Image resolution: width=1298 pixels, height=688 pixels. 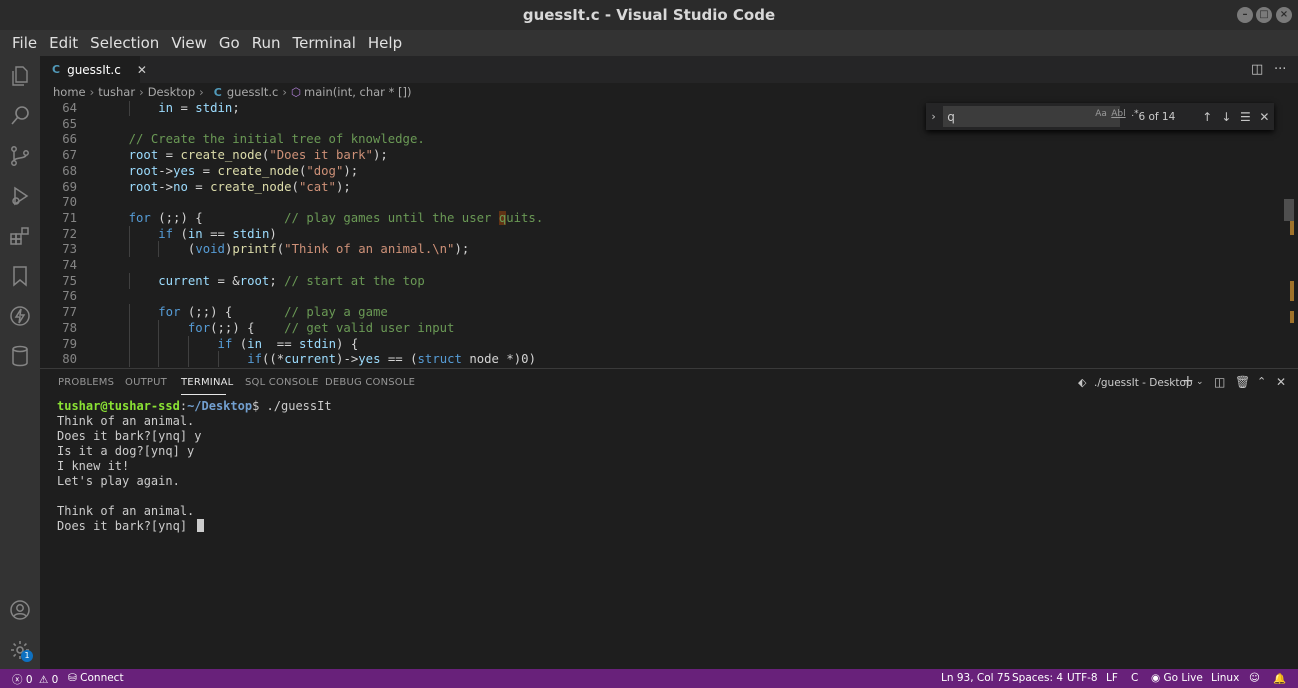 I want to click on menu-terminal: Terminal, so click(x=324, y=43).